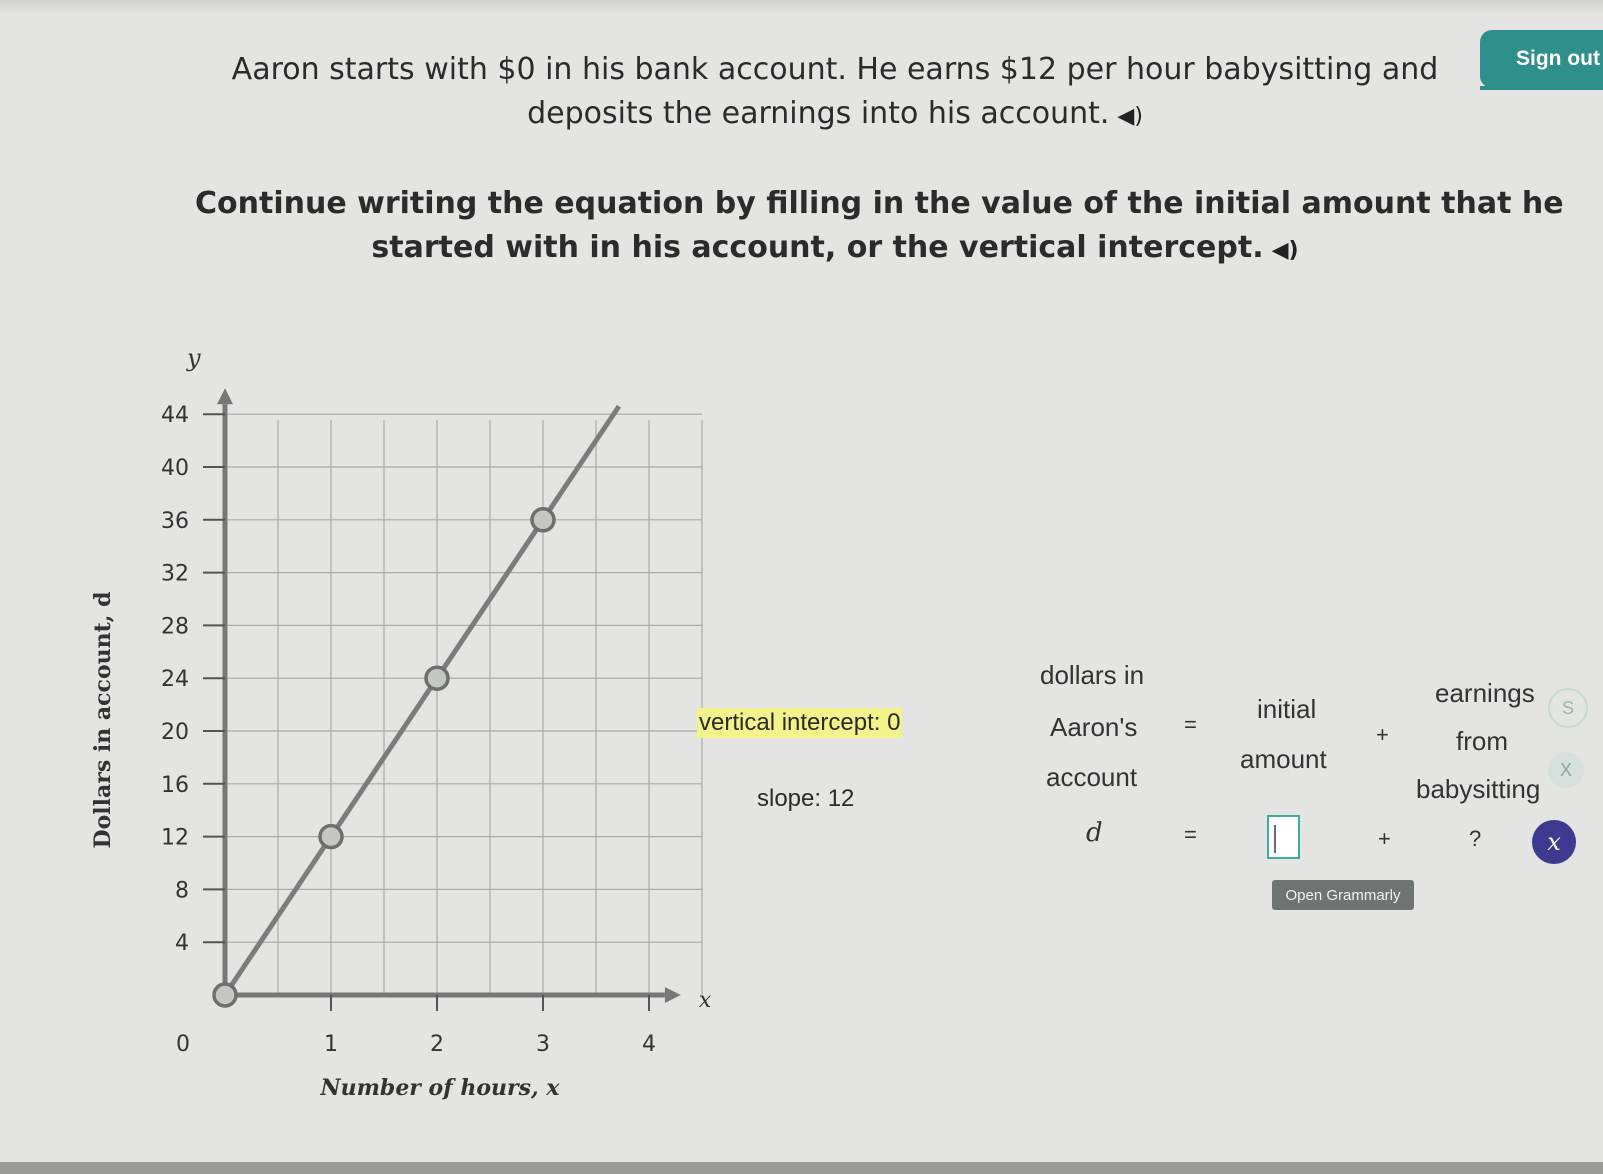  Describe the element at coordinates (1287, 709) in the screenshot. I see `equation-word-initial: initial` at that location.